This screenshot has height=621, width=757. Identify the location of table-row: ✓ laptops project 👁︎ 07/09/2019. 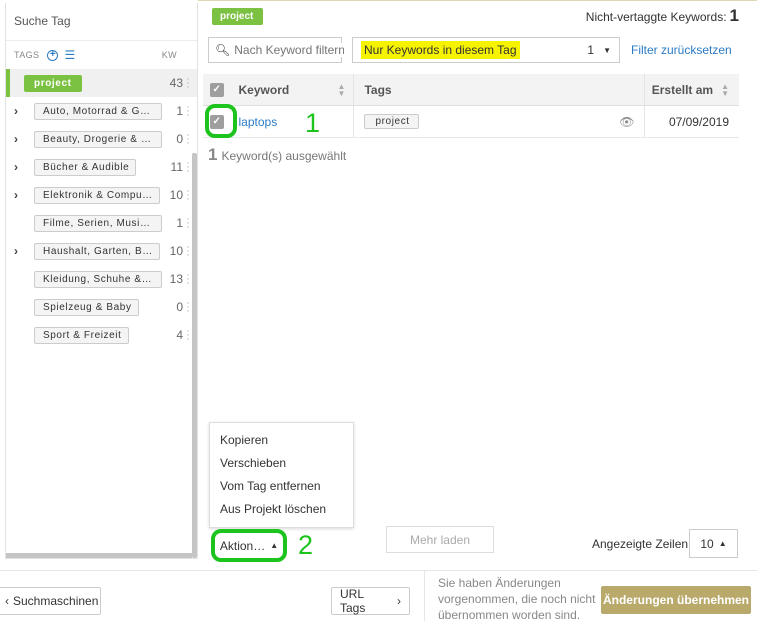
(471, 122).